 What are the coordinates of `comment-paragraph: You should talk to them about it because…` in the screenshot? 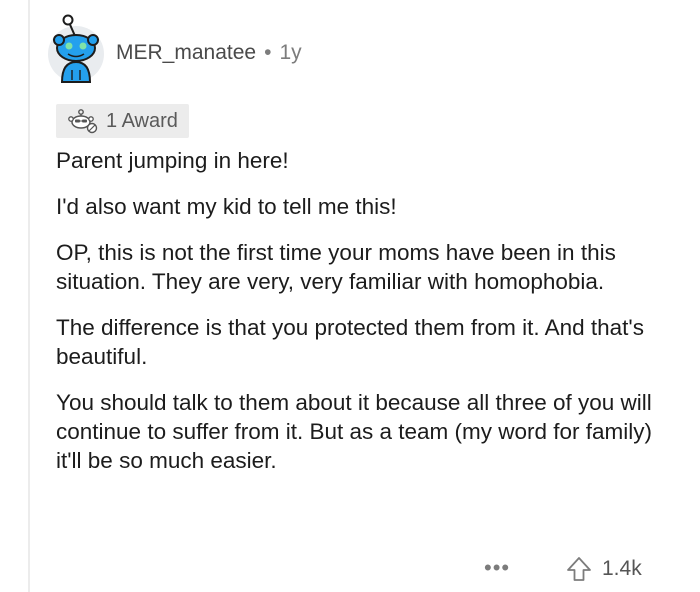 It's located at (354, 431).